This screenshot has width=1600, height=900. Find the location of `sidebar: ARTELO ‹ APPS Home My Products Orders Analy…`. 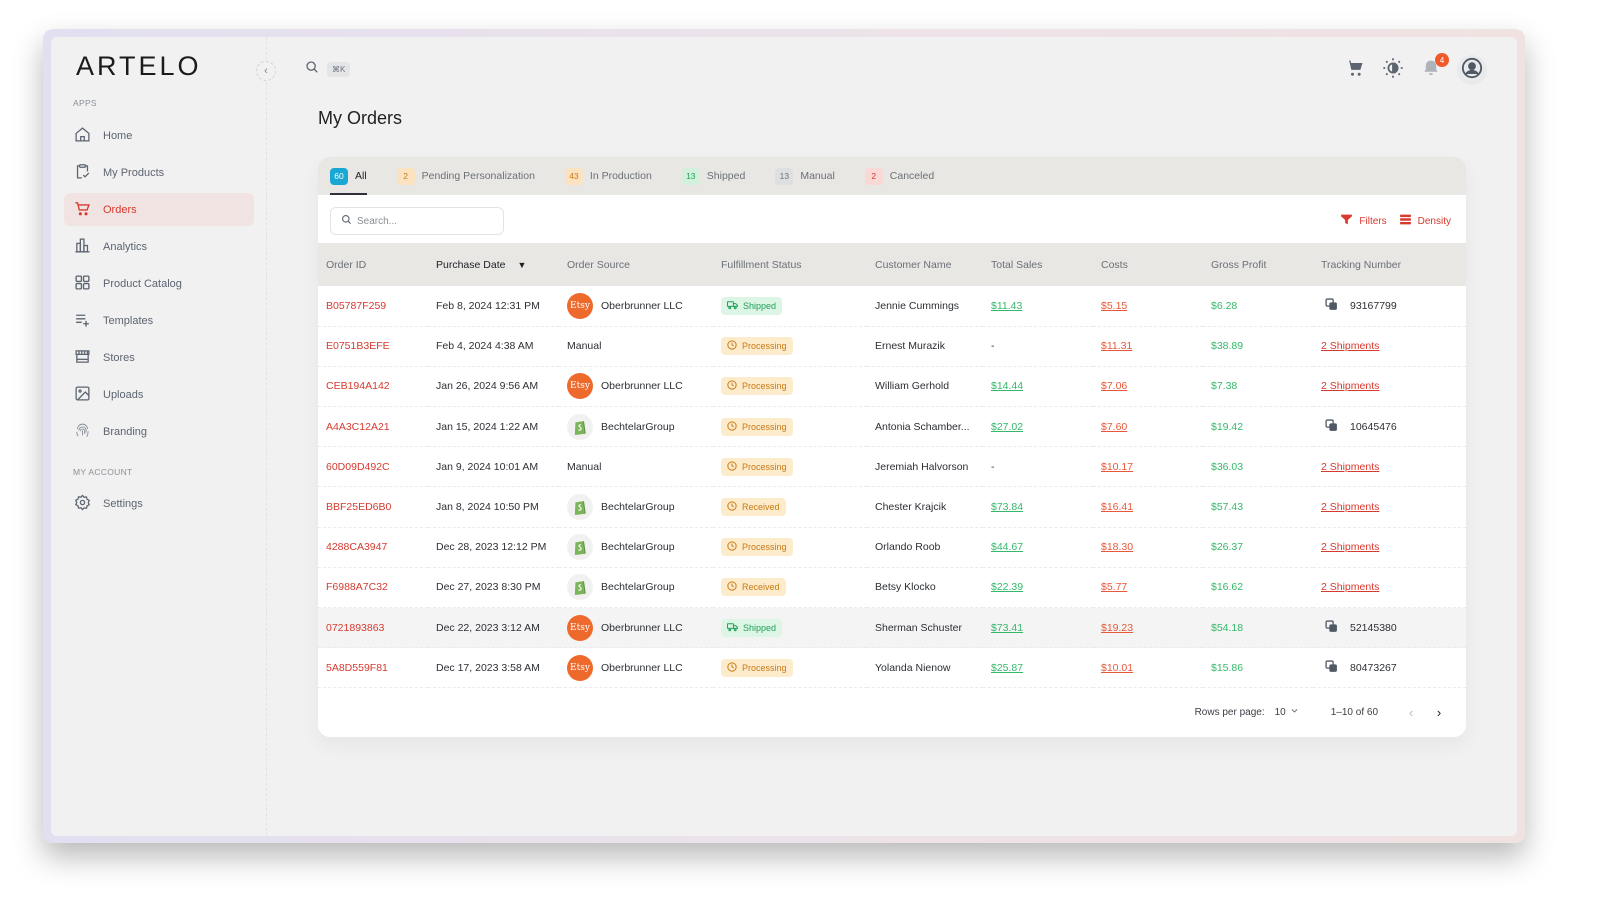

sidebar: ARTELO ‹ APPS Home My Products Orders Analy… is located at coordinates (163, 436).